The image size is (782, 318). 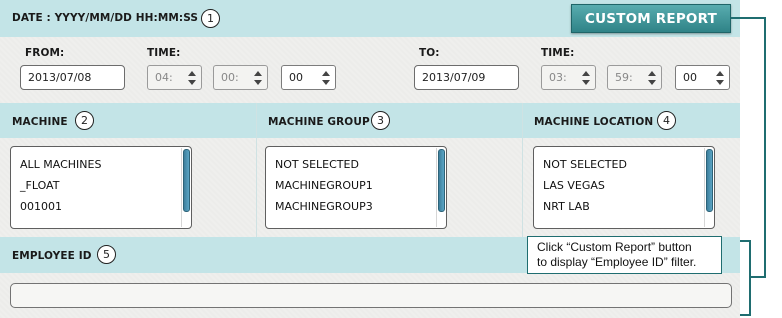 I want to click on machine-group-label: MACHINE GROUP, so click(x=319, y=122).